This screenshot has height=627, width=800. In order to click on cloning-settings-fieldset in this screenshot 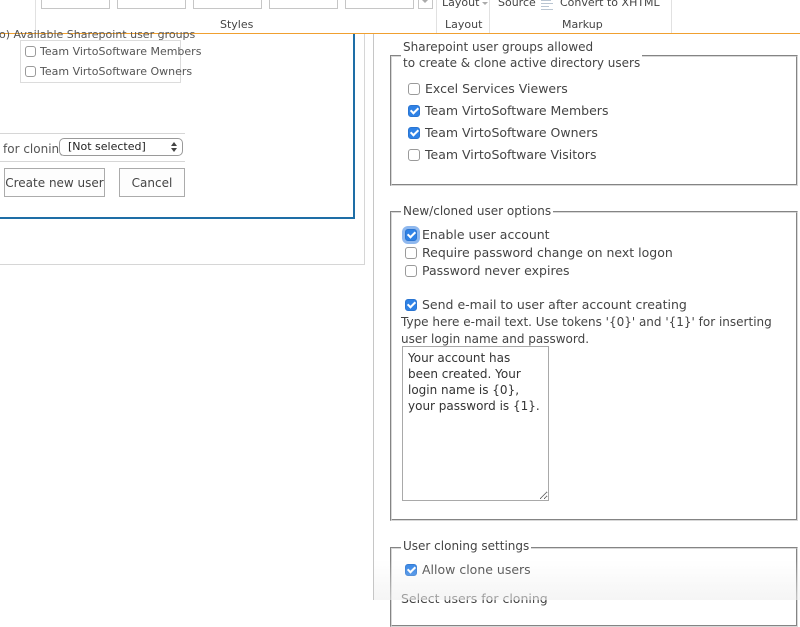, I will do `click(594, 587)`.